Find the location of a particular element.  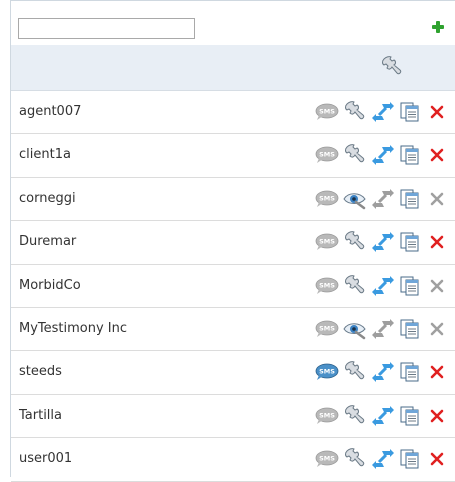

table-row: MorbidCo SMS is located at coordinates (233, 286).